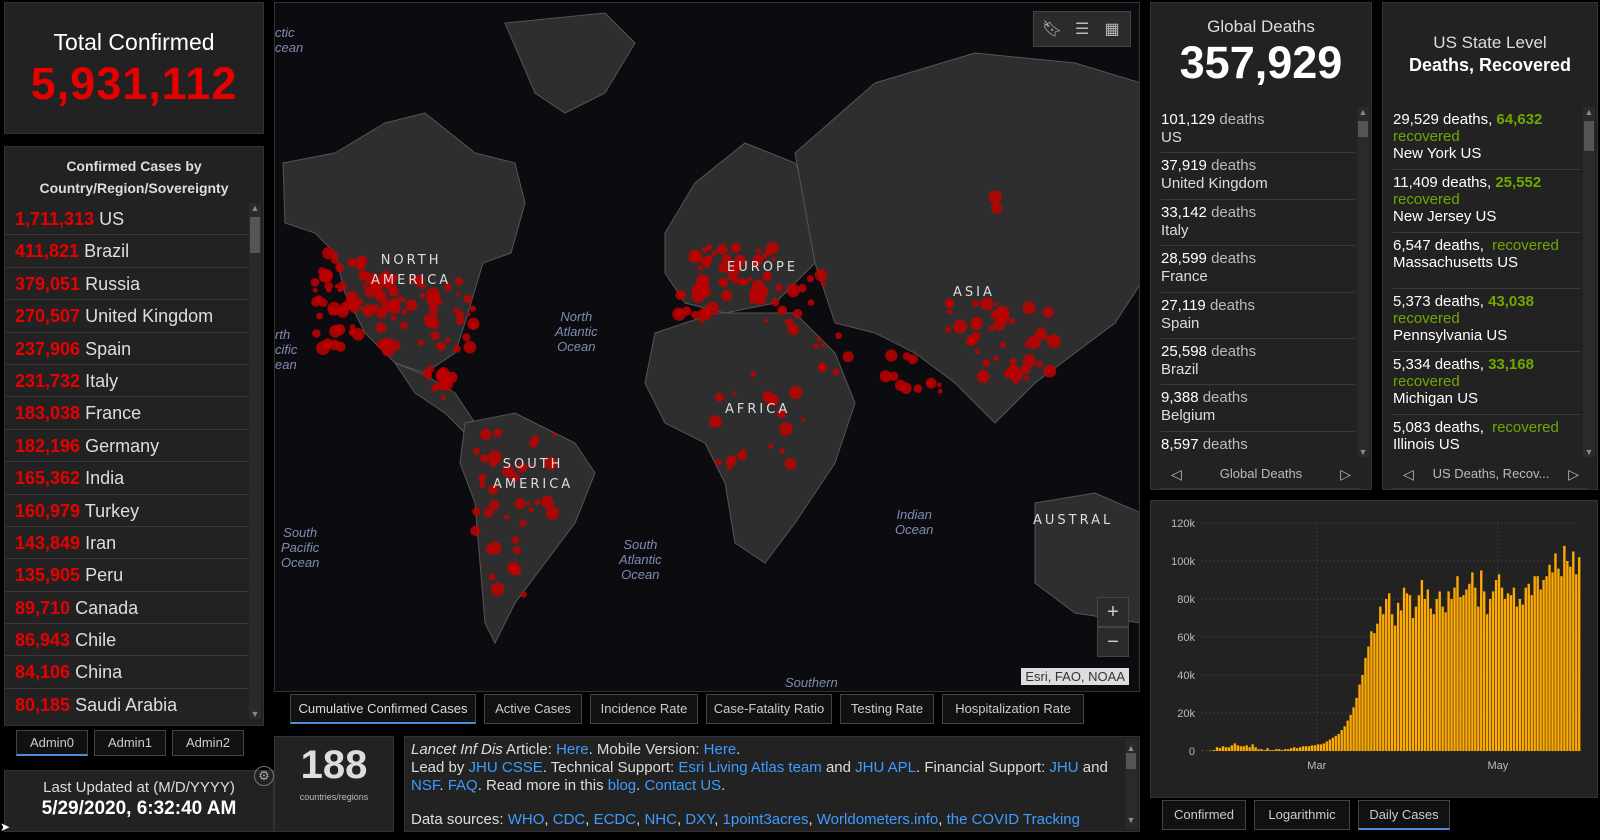 This screenshot has height=840, width=1600. I want to click on blog-link: blog, so click(622, 785).